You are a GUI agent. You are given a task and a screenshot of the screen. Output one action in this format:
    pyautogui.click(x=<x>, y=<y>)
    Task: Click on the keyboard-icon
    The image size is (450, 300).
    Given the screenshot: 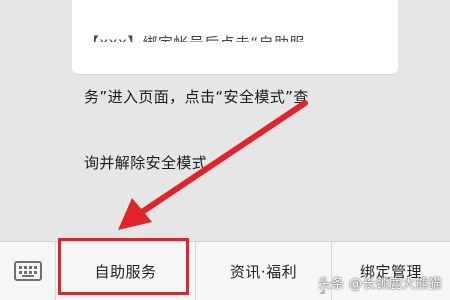 What is the action you would take?
    pyautogui.click(x=27, y=271)
    